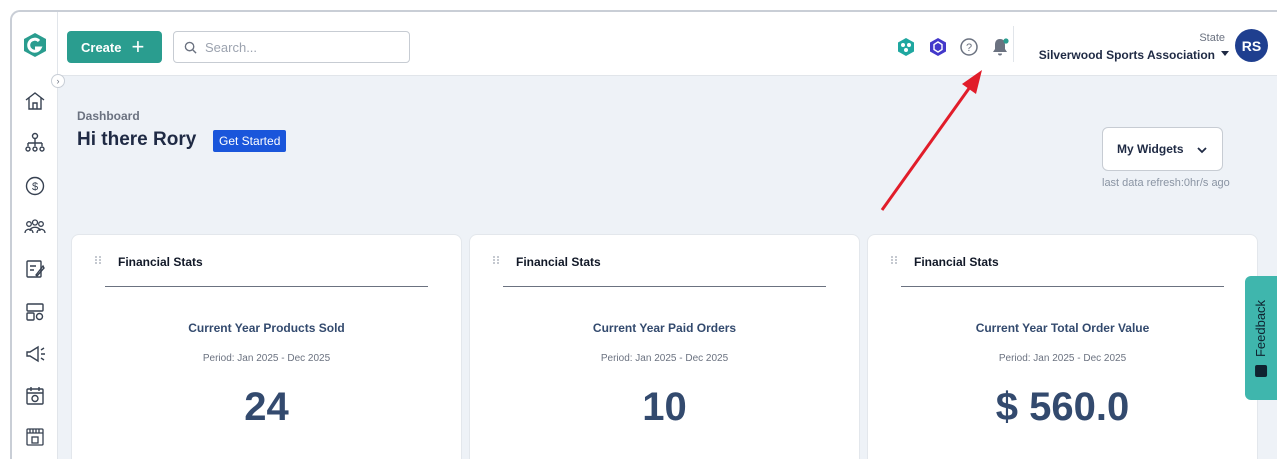 The height and width of the screenshot is (459, 1277). What do you see at coordinates (138, 46) in the screenshot?
I see `plus-icon: +` at bounding box center [138, 46].